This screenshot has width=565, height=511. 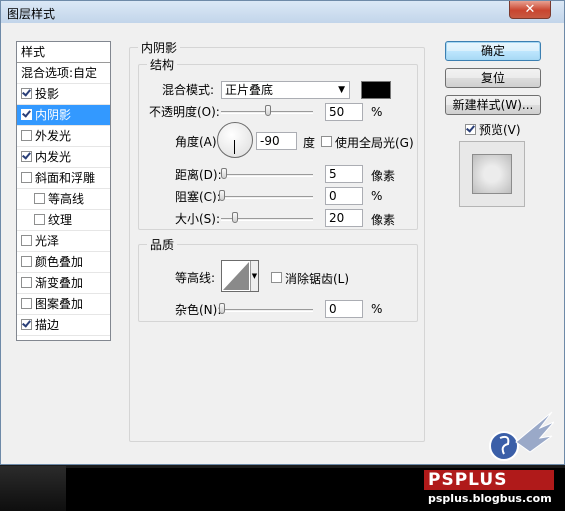 I want to click on angle-input: -90, so click(x=276, y=141).